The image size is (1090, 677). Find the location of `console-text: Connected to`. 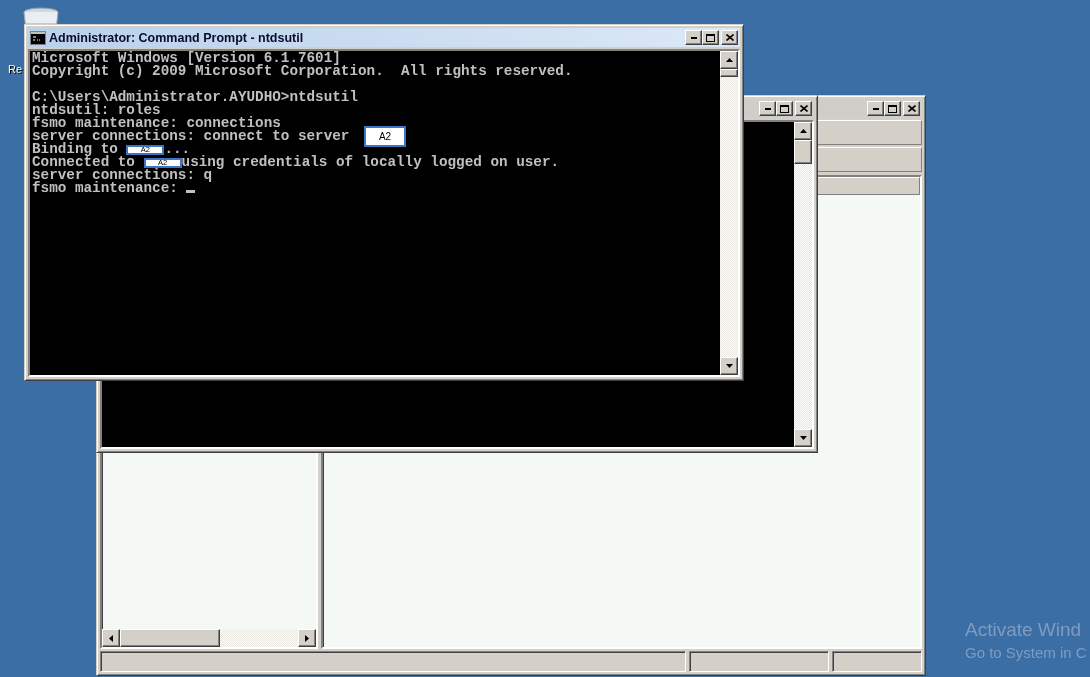

console-text: Connected to is located at coordinates (83, 162).